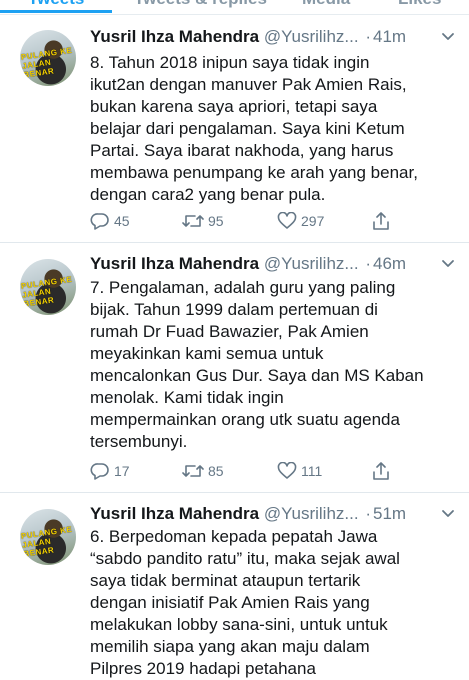 The width and height of the screenshot is (469, 680). Describe the element at coordinates (312, 471) in the screenshot. I see `like-count: 111` at that location.